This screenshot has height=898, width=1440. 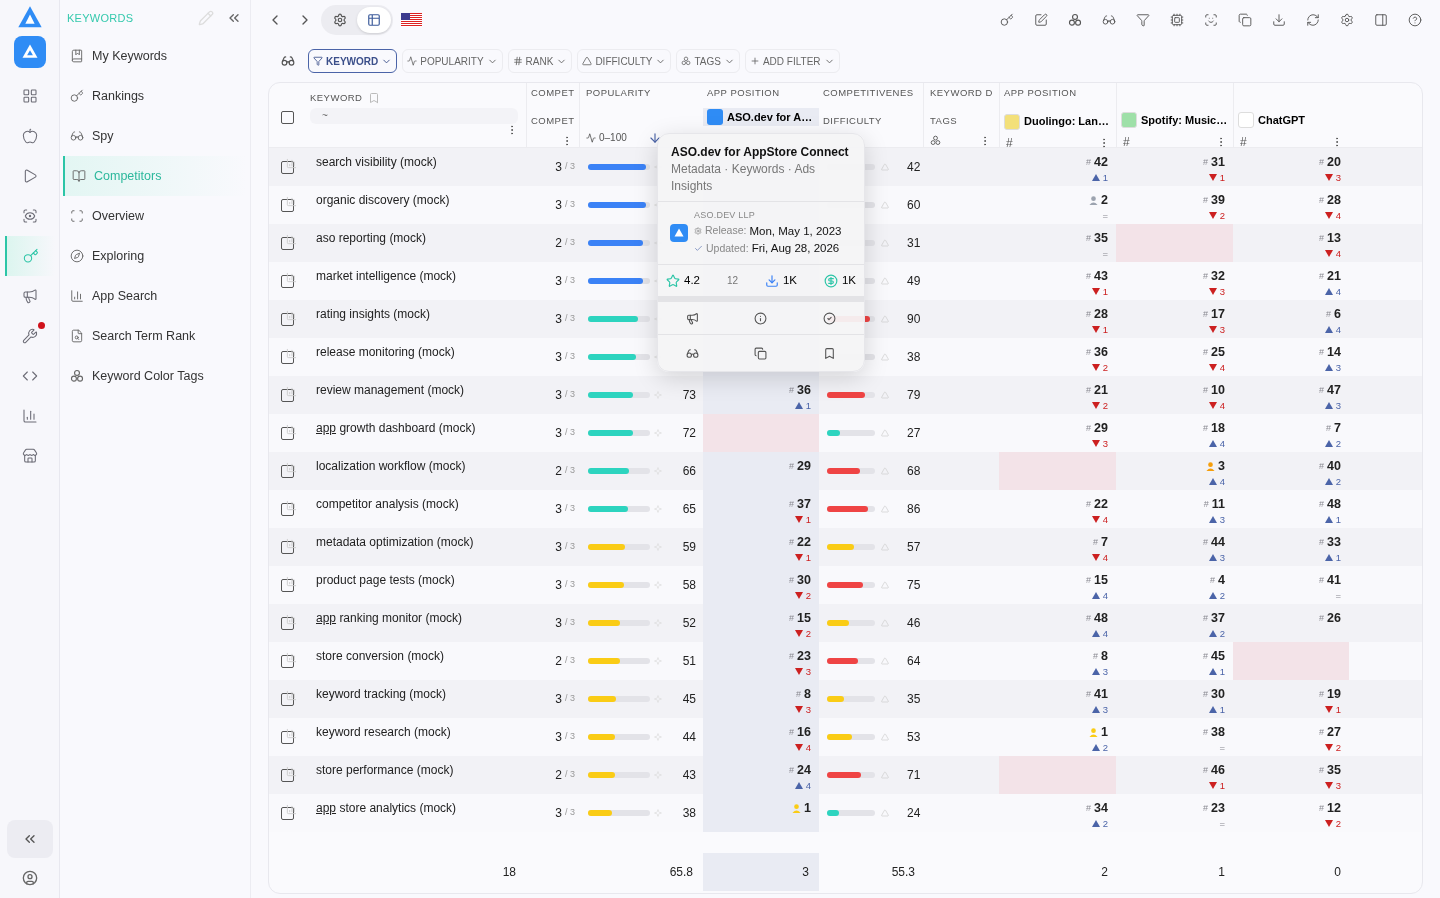 What do you see at coordinates (1041, 20) in the screenshot?
I see `edit-icon` at bounding box center [1041, 20].